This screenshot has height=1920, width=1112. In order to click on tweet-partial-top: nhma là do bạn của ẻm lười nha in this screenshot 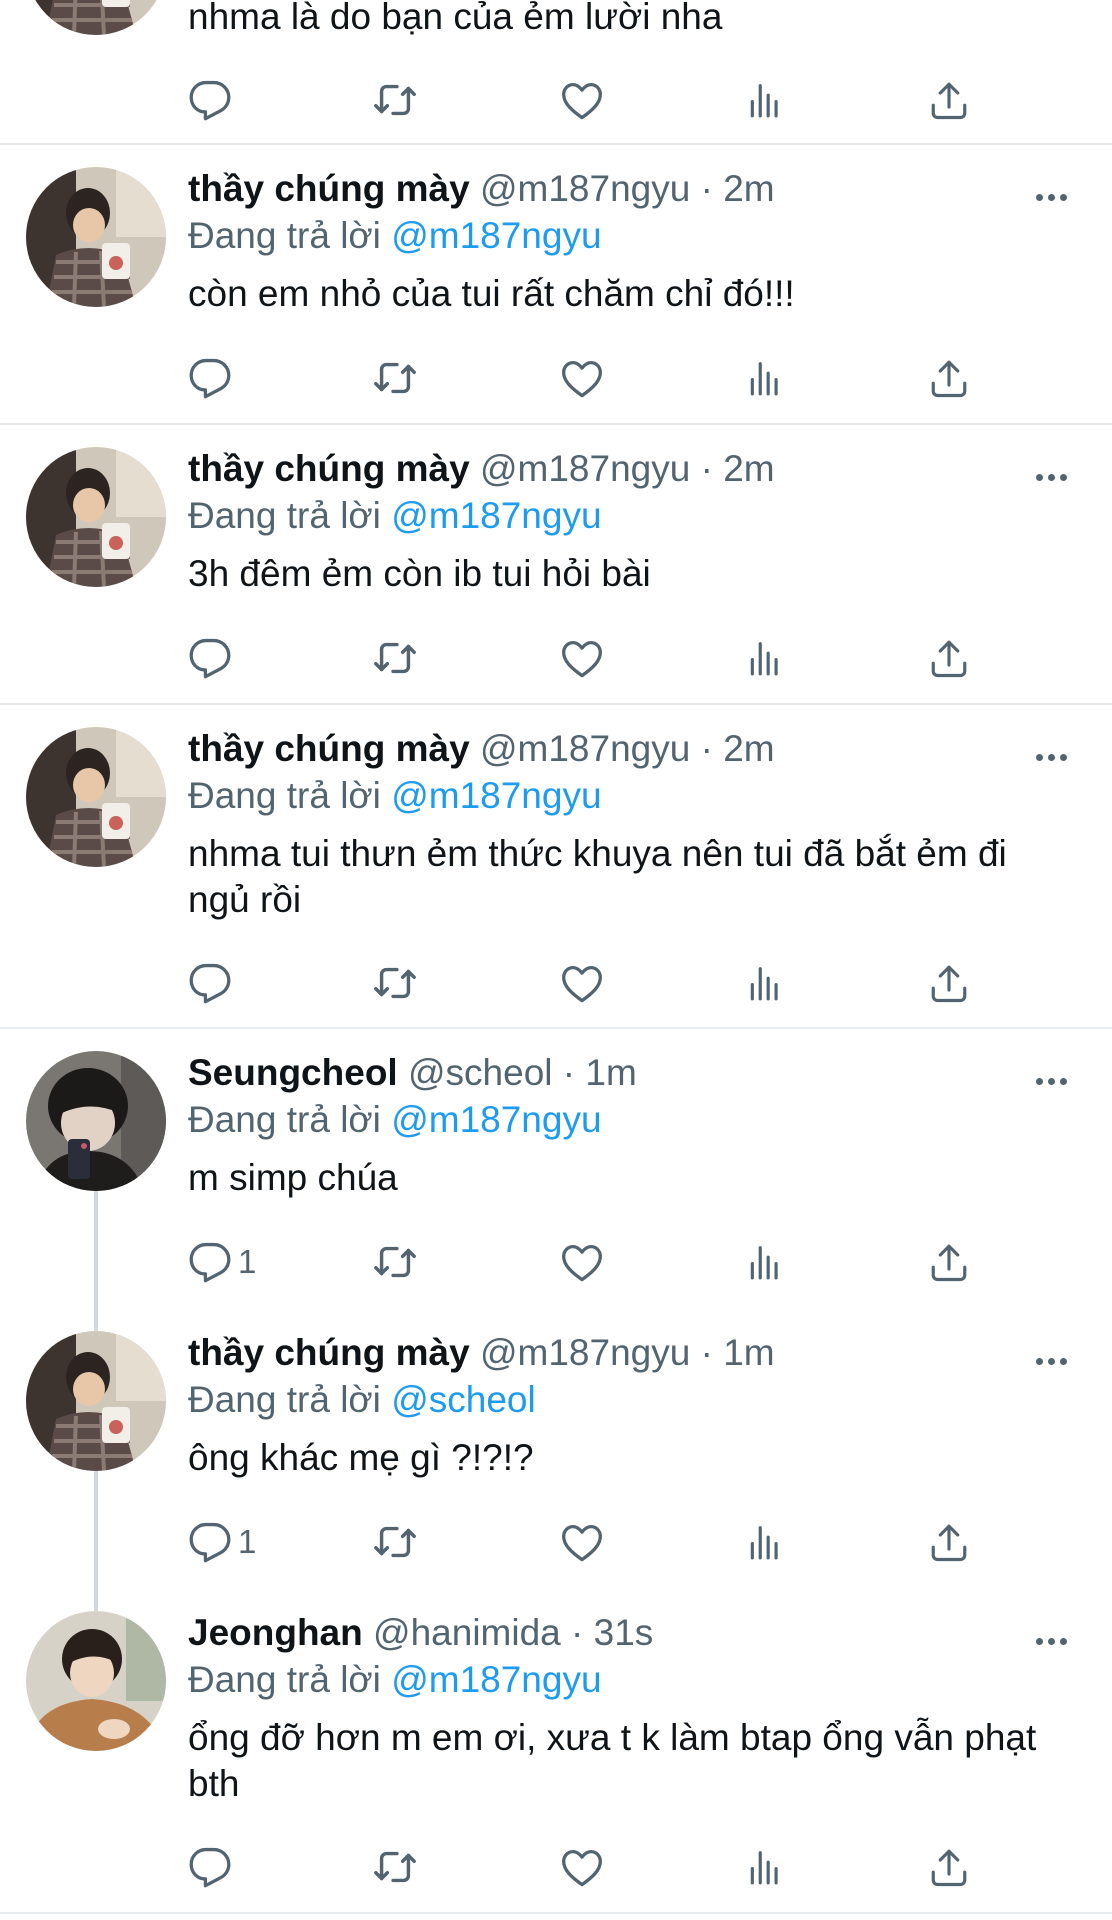, I will do `click(556, 71)`.